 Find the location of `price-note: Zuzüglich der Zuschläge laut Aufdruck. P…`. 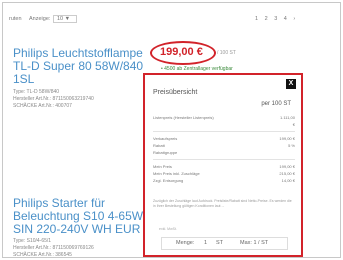

price-note: Zuzüglich der Zuschläge laut Aufdruck. P… is located at coordinates (222, 203).